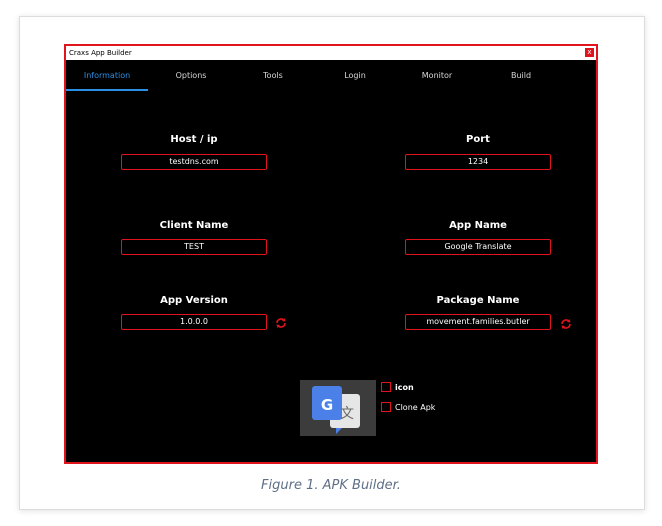  Describe the element at coordinates (521, 76) in the screenshot. I see `tab-build: Build` at that location.